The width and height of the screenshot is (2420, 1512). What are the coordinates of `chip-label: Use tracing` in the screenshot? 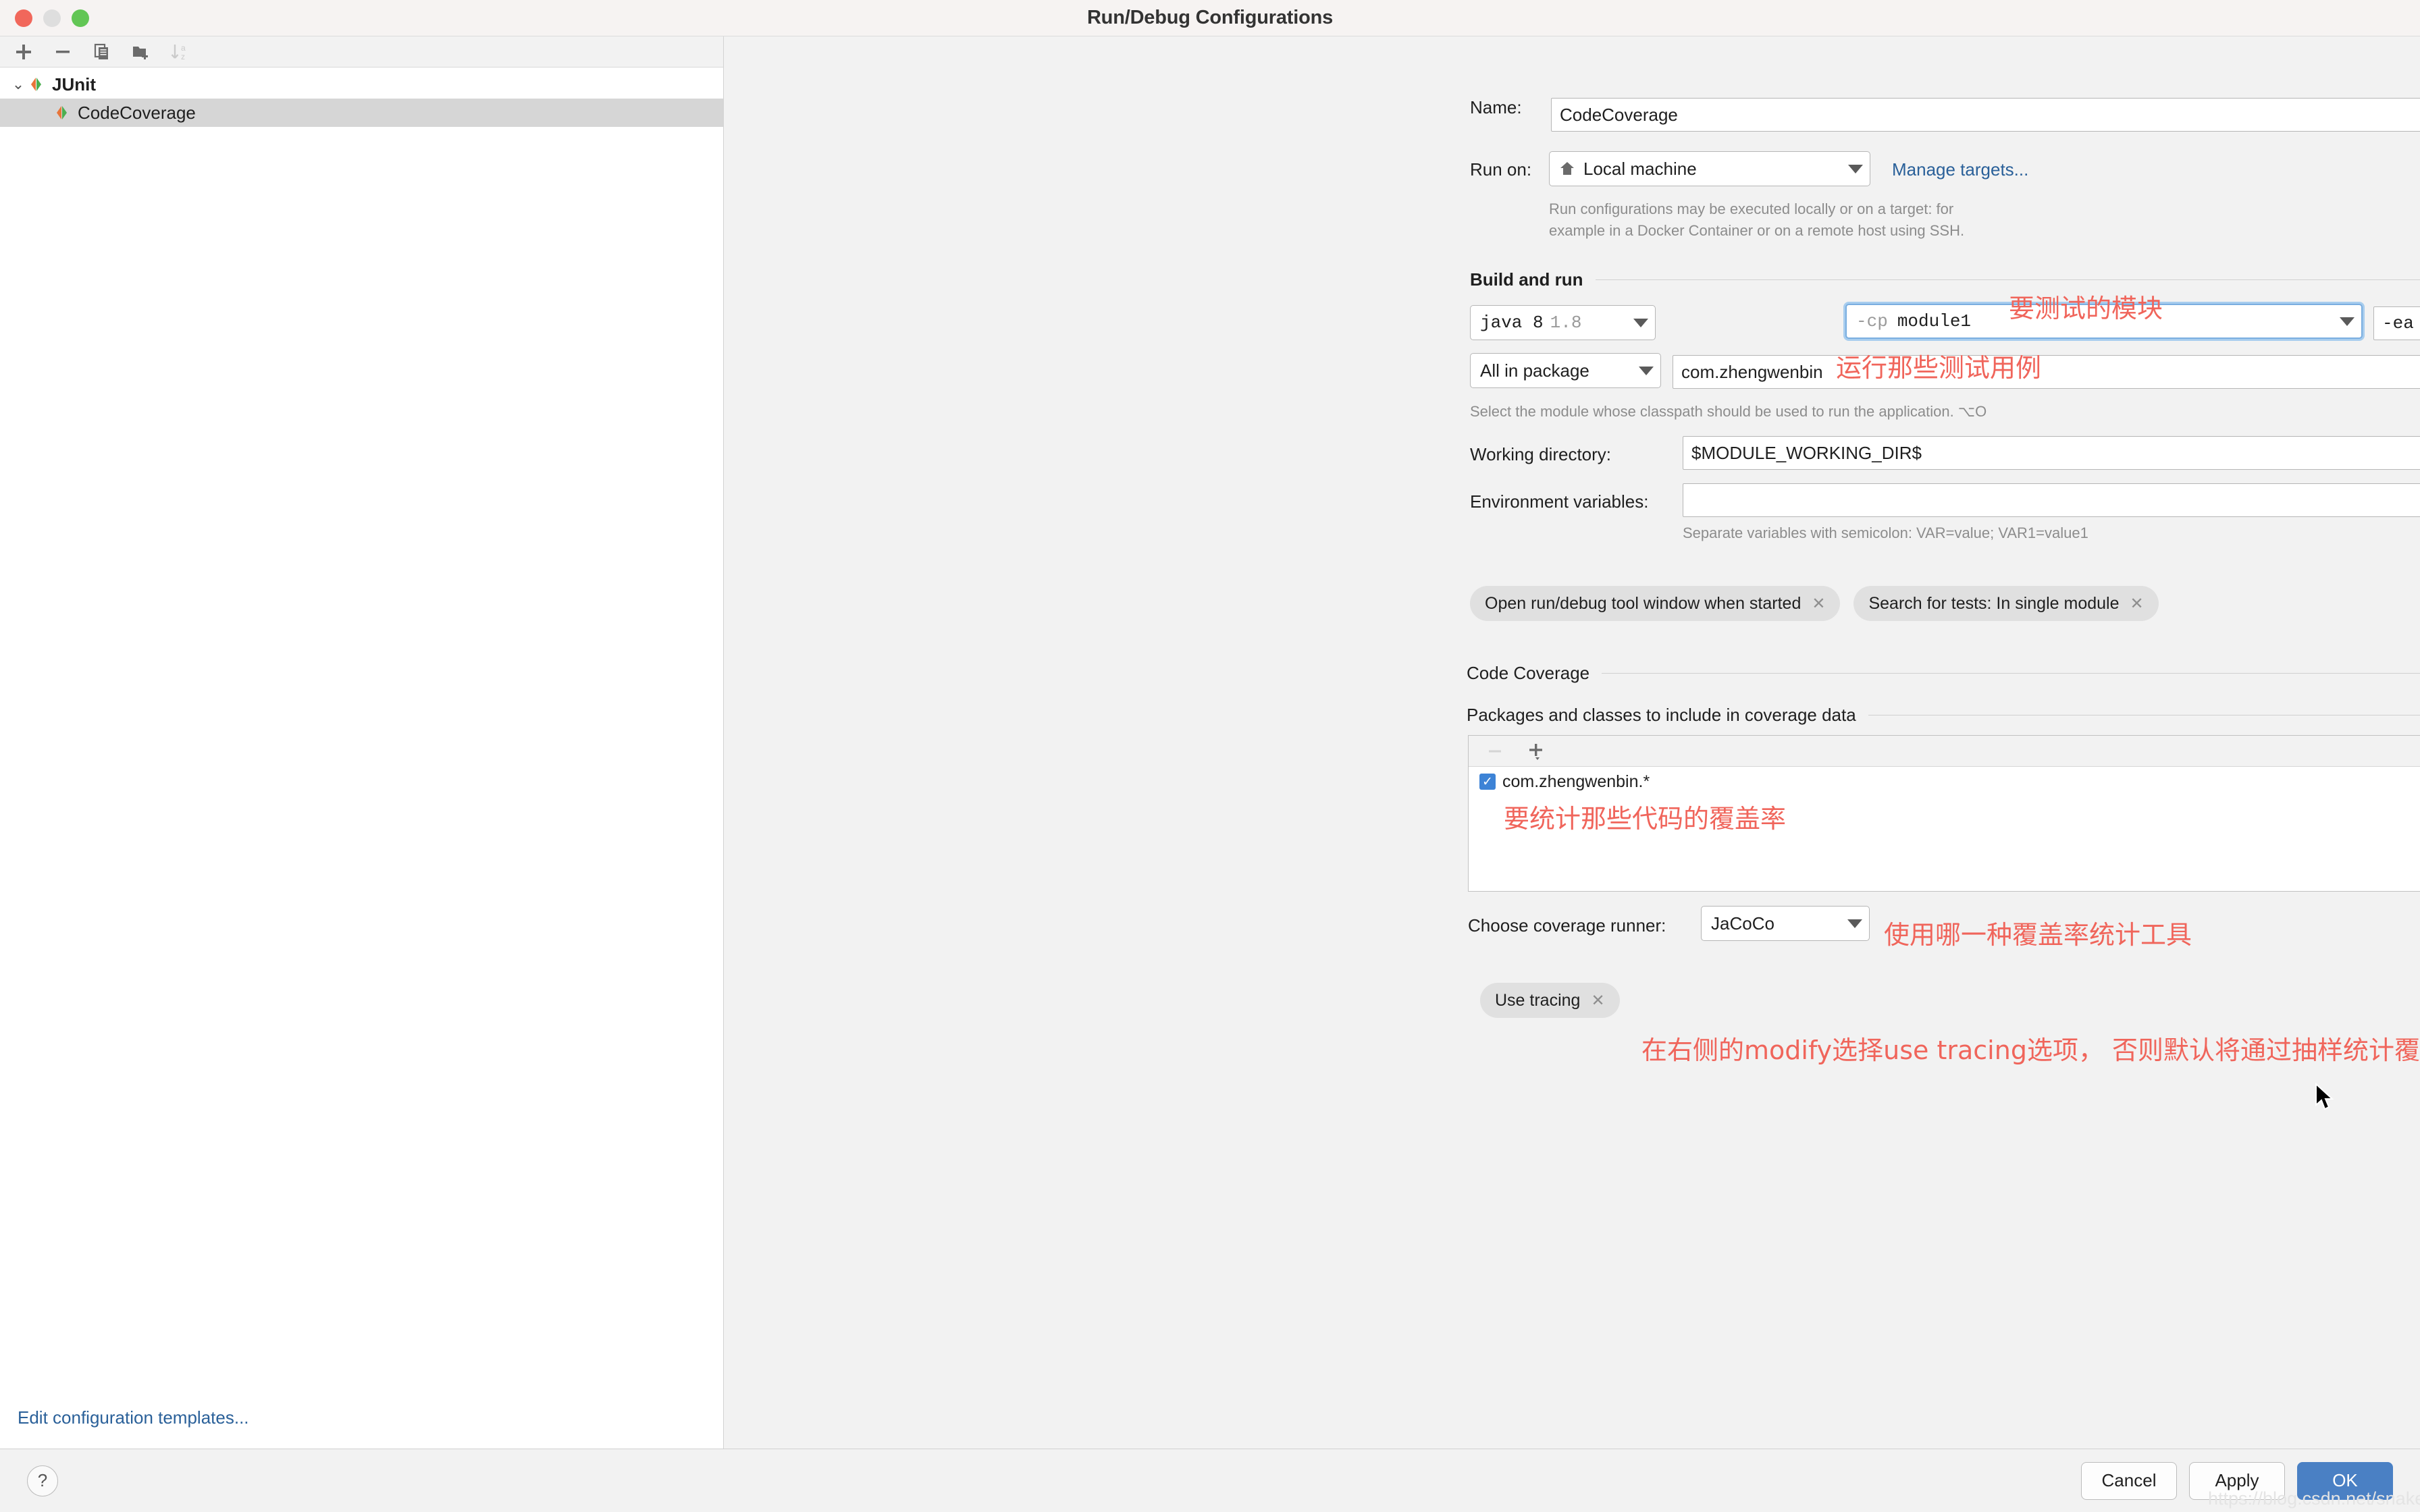 It's located at (1538, 1000).